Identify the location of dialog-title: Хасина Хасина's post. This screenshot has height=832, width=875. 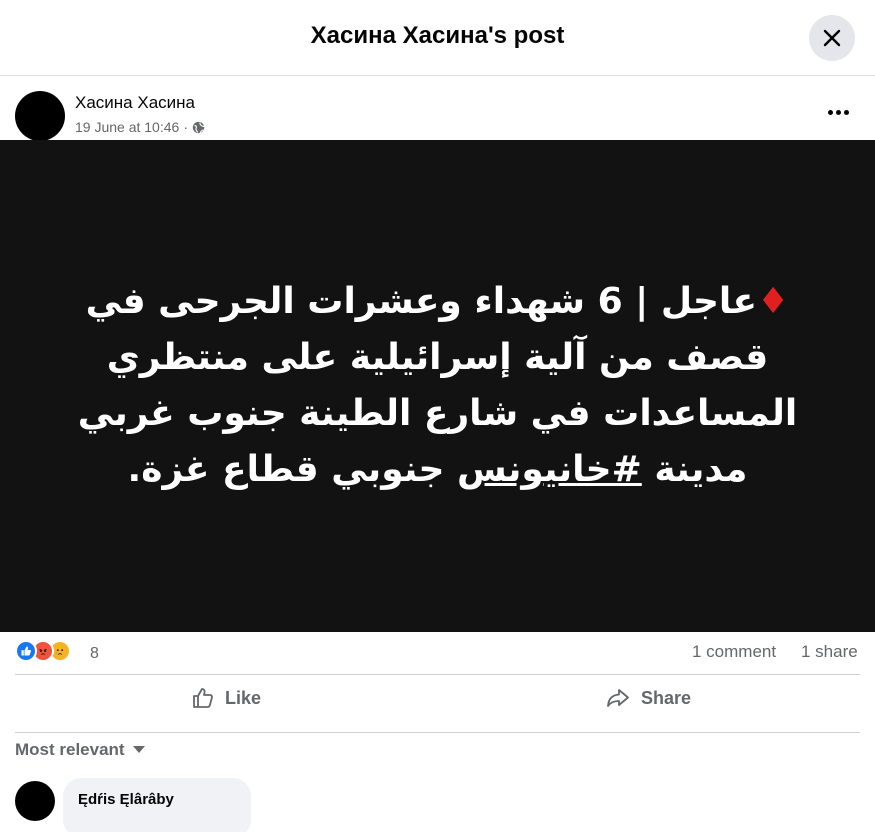
(437, 35).